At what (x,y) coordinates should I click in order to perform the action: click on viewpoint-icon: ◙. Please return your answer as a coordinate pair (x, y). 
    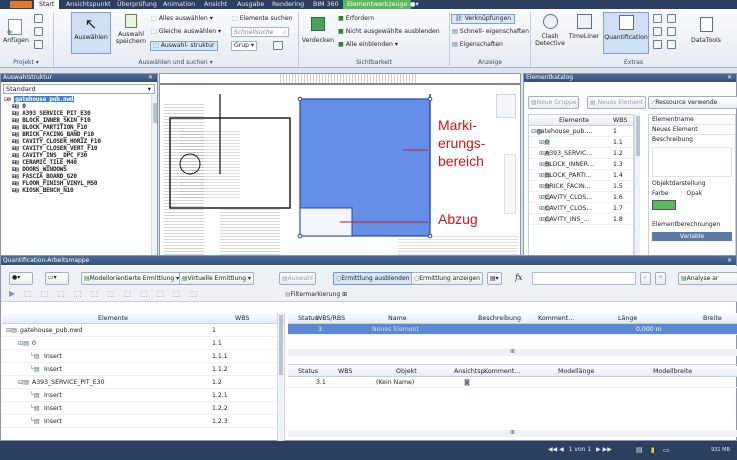
    Looking at the image, I should click on (467, 382).